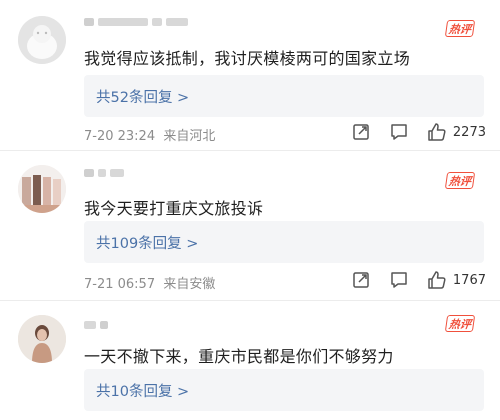 The image size is (500, 420). Describe the element at coordinates (284, 390) in the screenshot. I see `view-replies-button: 共10条回复 >` at that location.